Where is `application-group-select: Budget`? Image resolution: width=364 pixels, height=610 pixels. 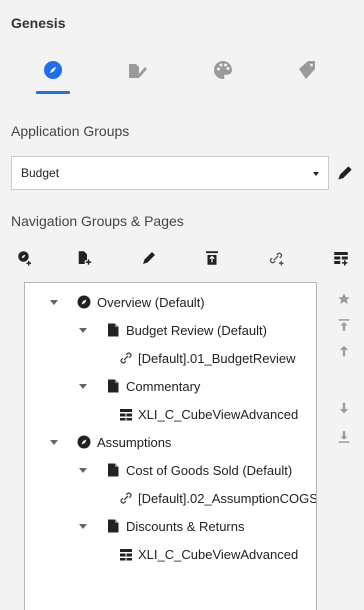 application-group-select: Budget is located at coordinates (170, 173).